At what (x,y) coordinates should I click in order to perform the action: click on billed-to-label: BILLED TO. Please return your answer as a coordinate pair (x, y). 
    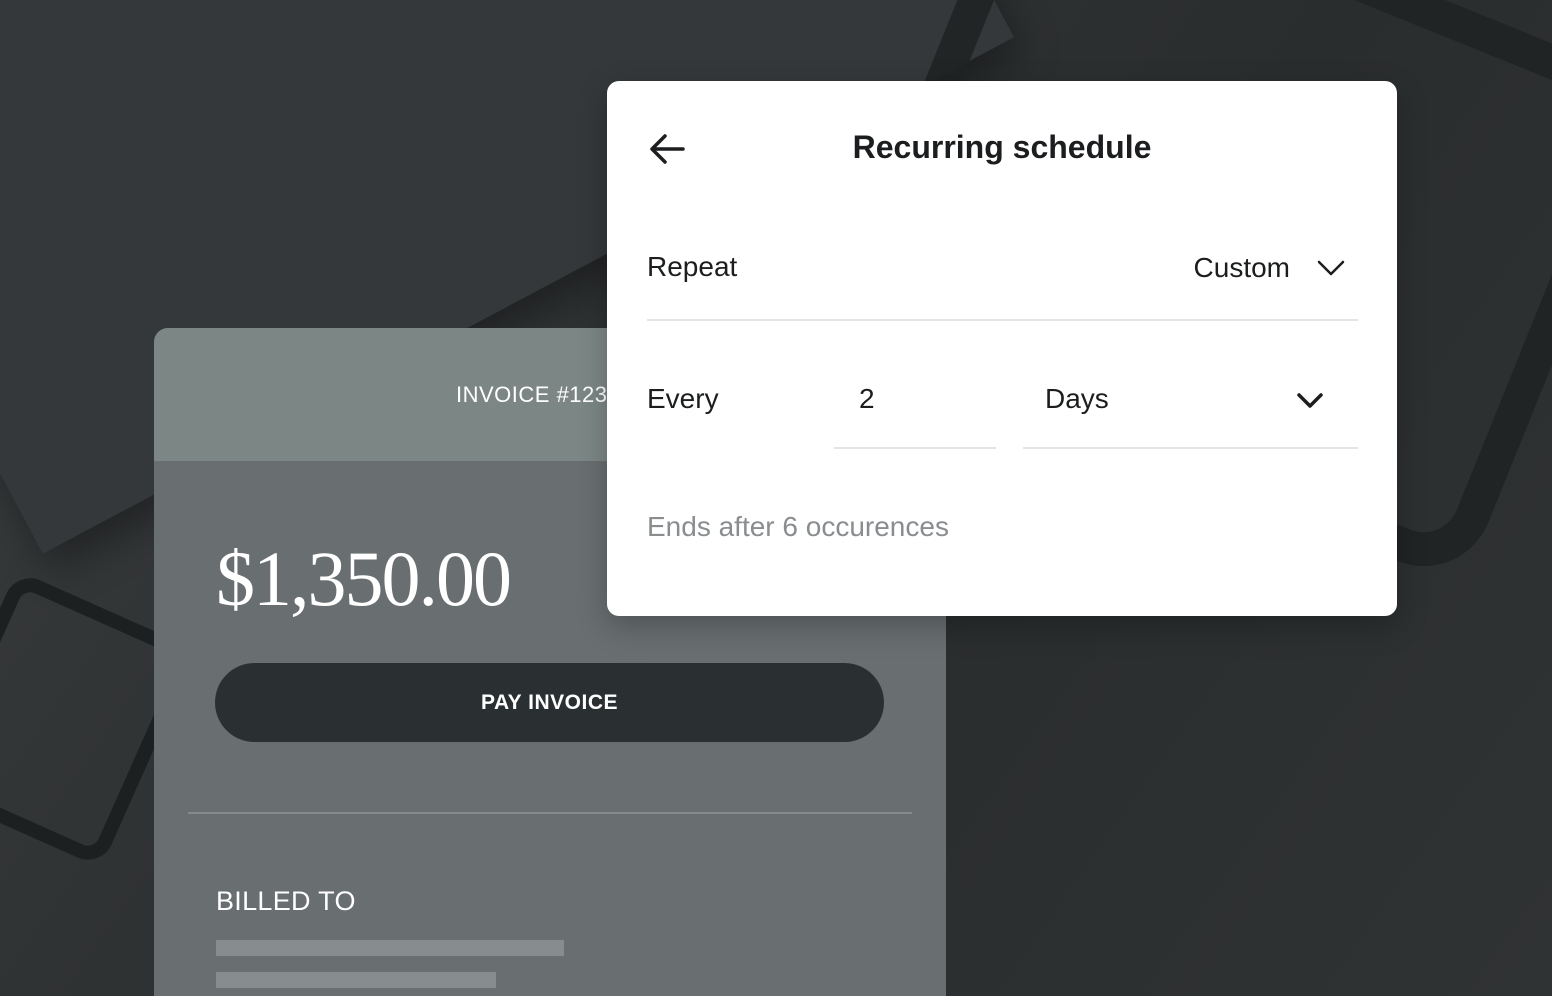
    Looking at the image, I should click on (286, 901).